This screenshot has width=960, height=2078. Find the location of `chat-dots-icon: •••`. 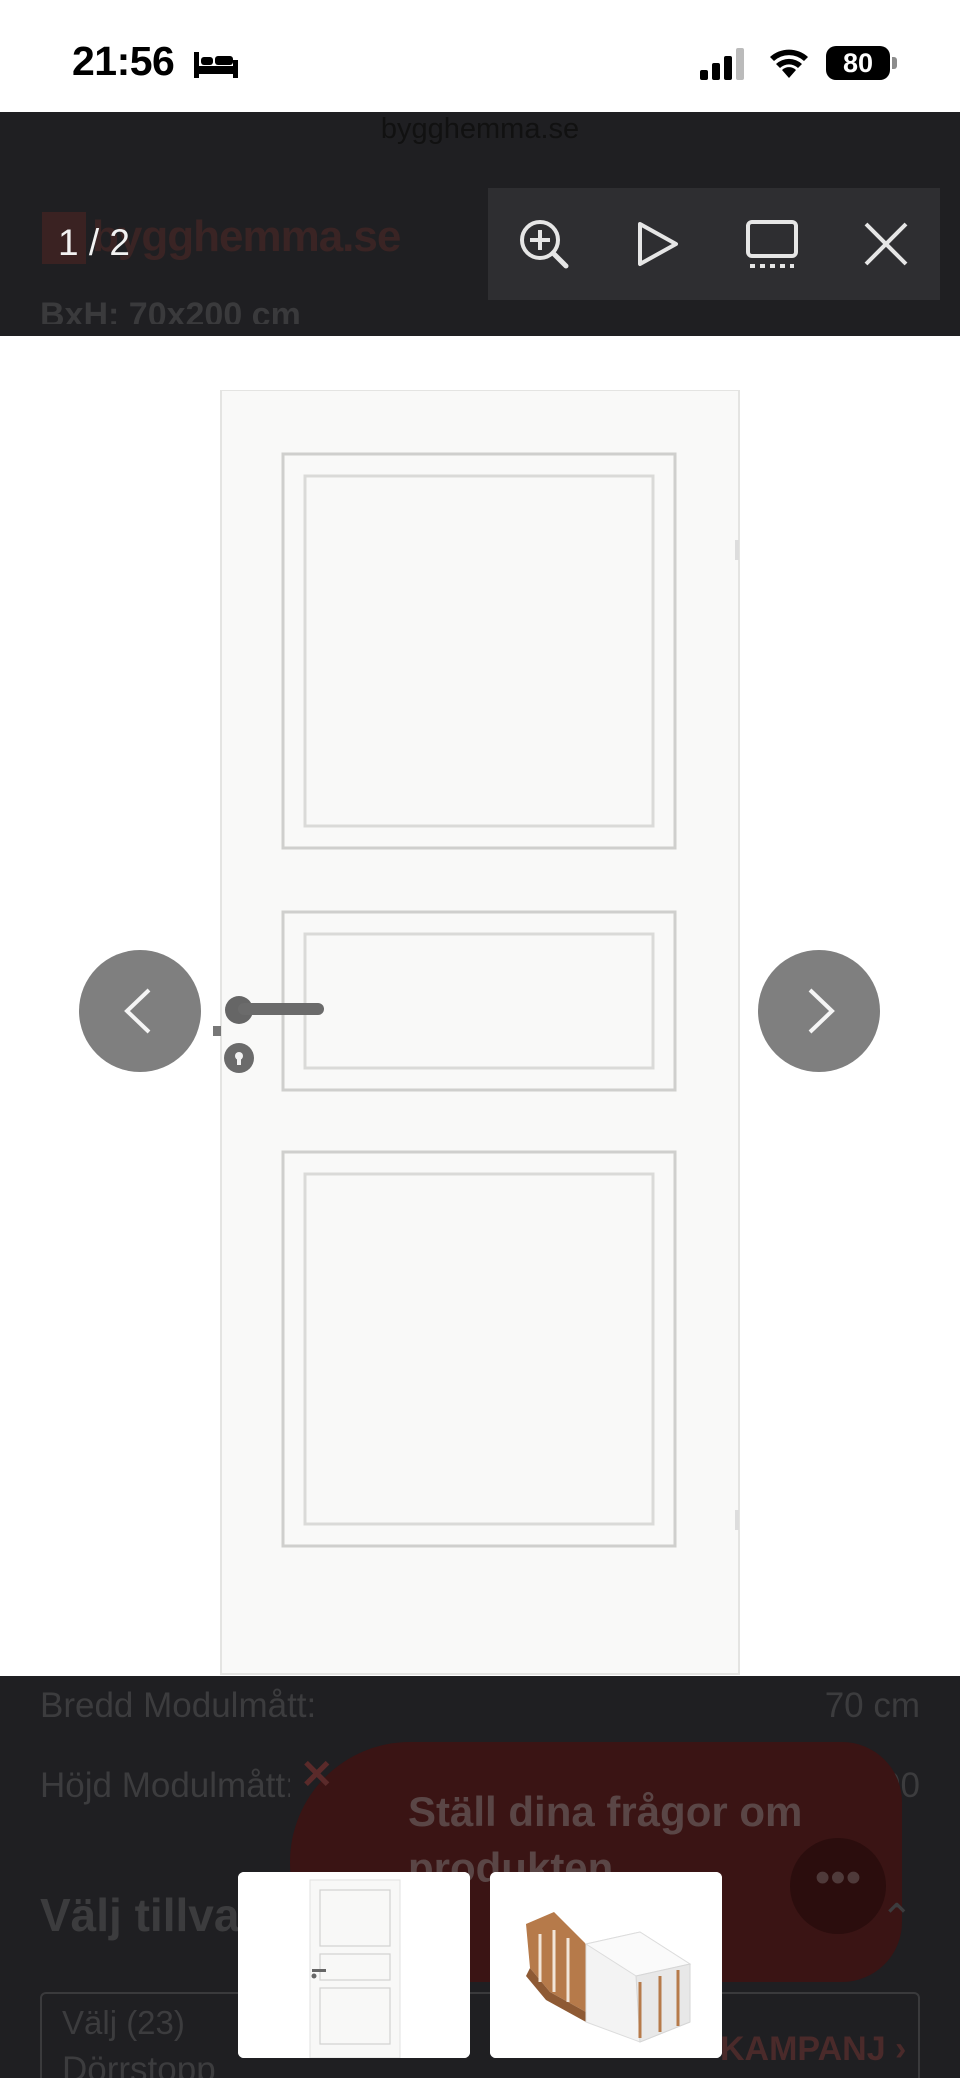

chat-dots-icon: ••• is located at coordinates (838, 1886).